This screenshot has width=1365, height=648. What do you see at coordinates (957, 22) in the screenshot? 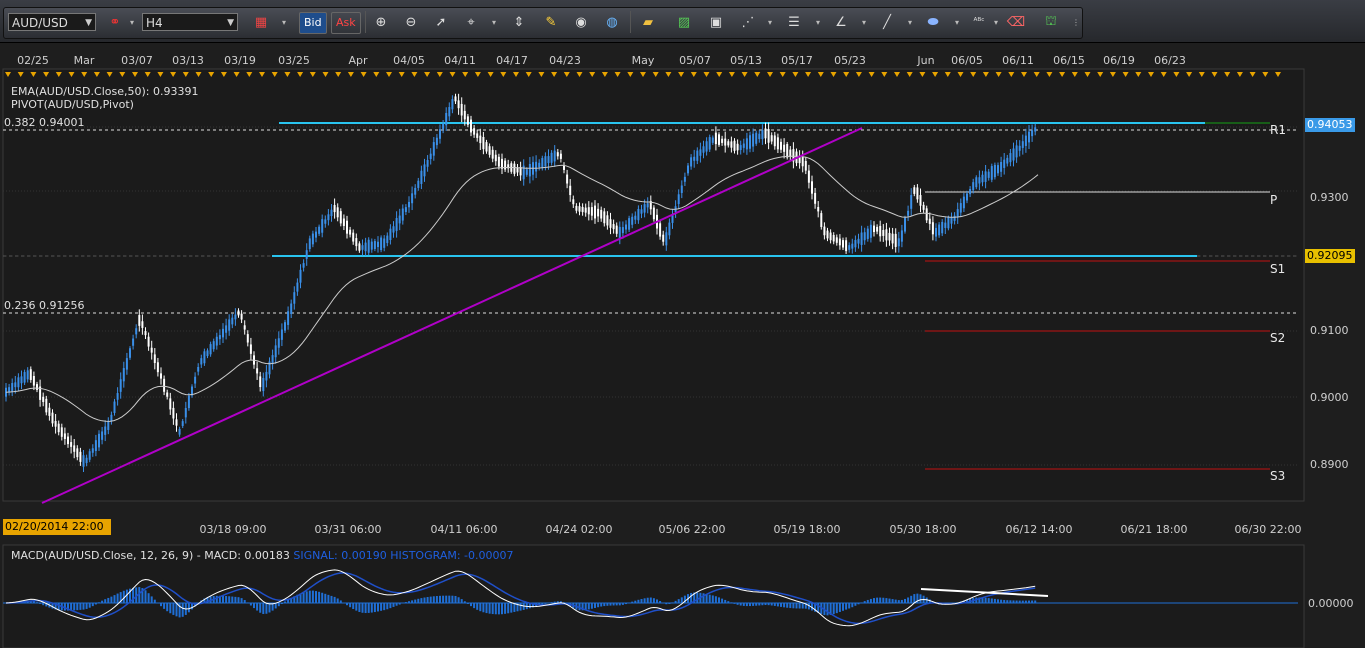
I see `shape-dropdown-icon: ▾` at bounding box center [957, 22].